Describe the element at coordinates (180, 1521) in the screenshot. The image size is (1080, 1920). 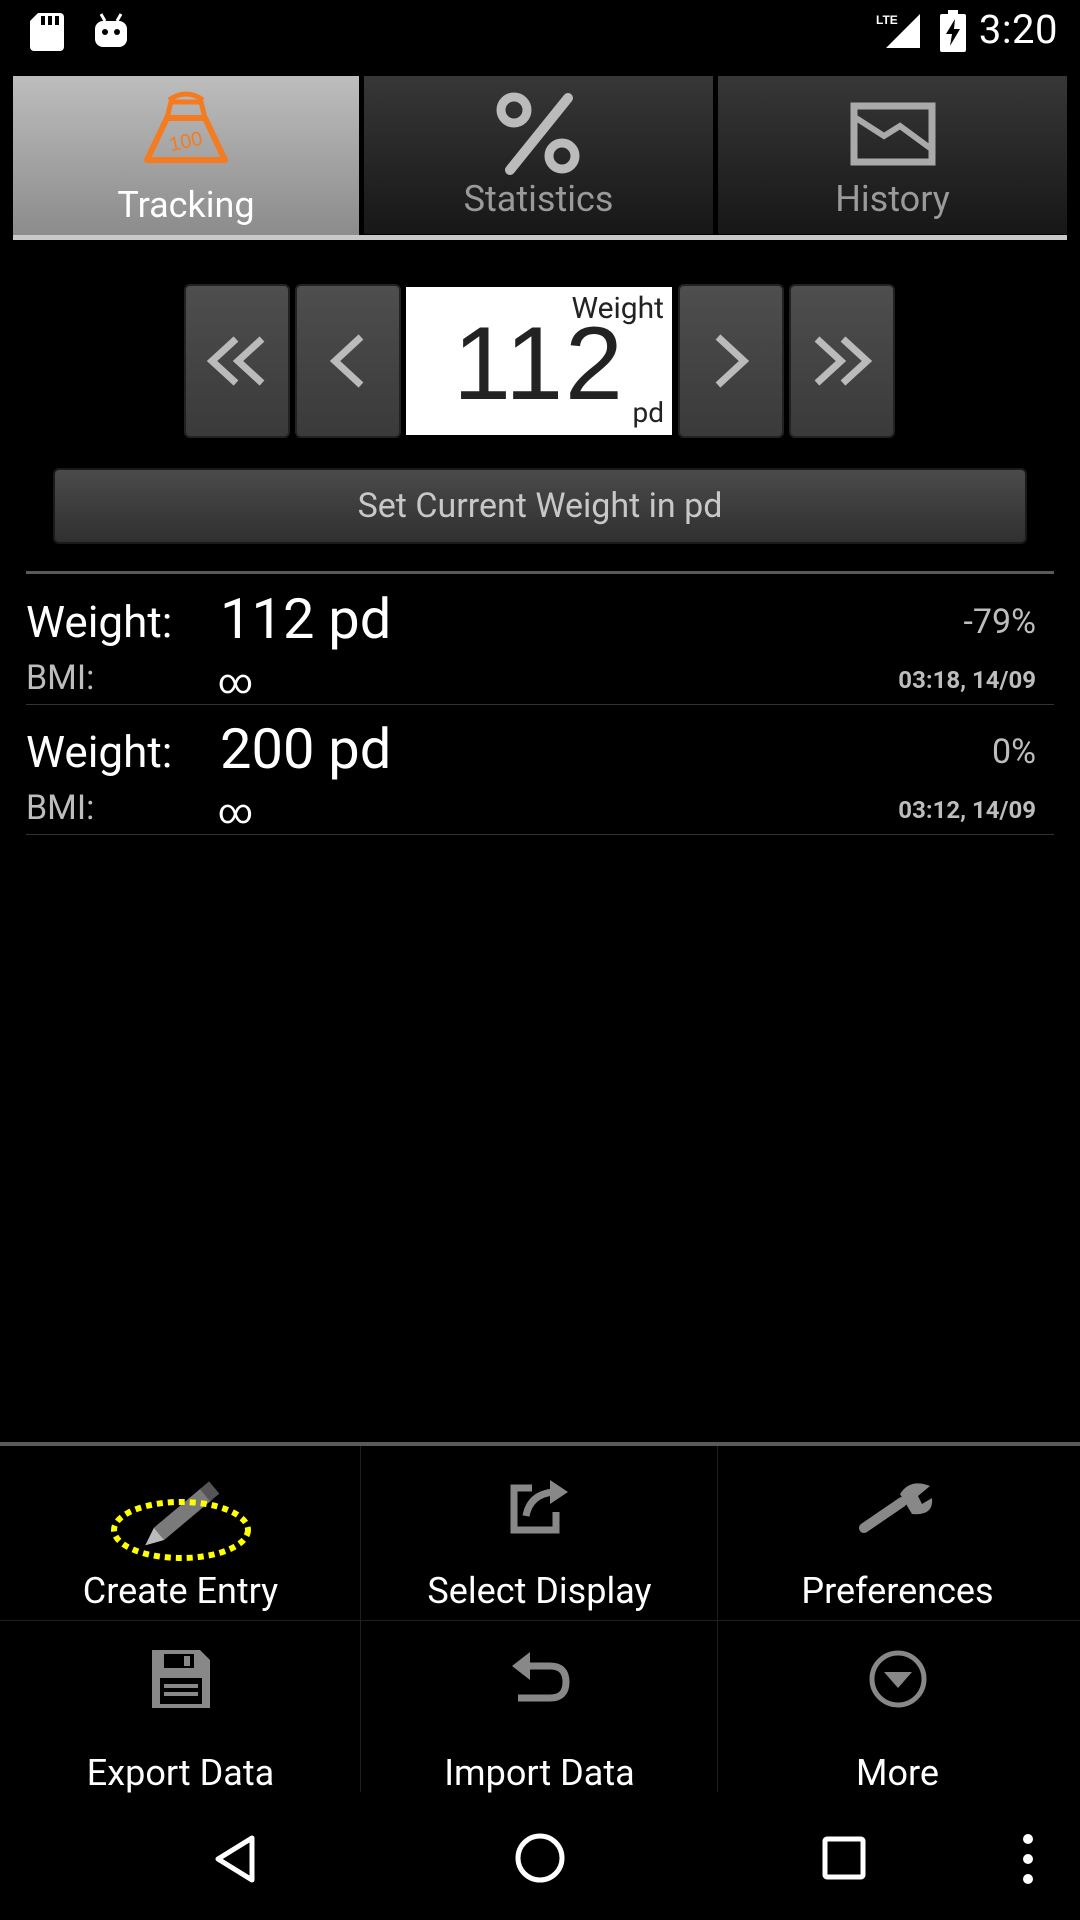
I see `pencil-icon` at that location.